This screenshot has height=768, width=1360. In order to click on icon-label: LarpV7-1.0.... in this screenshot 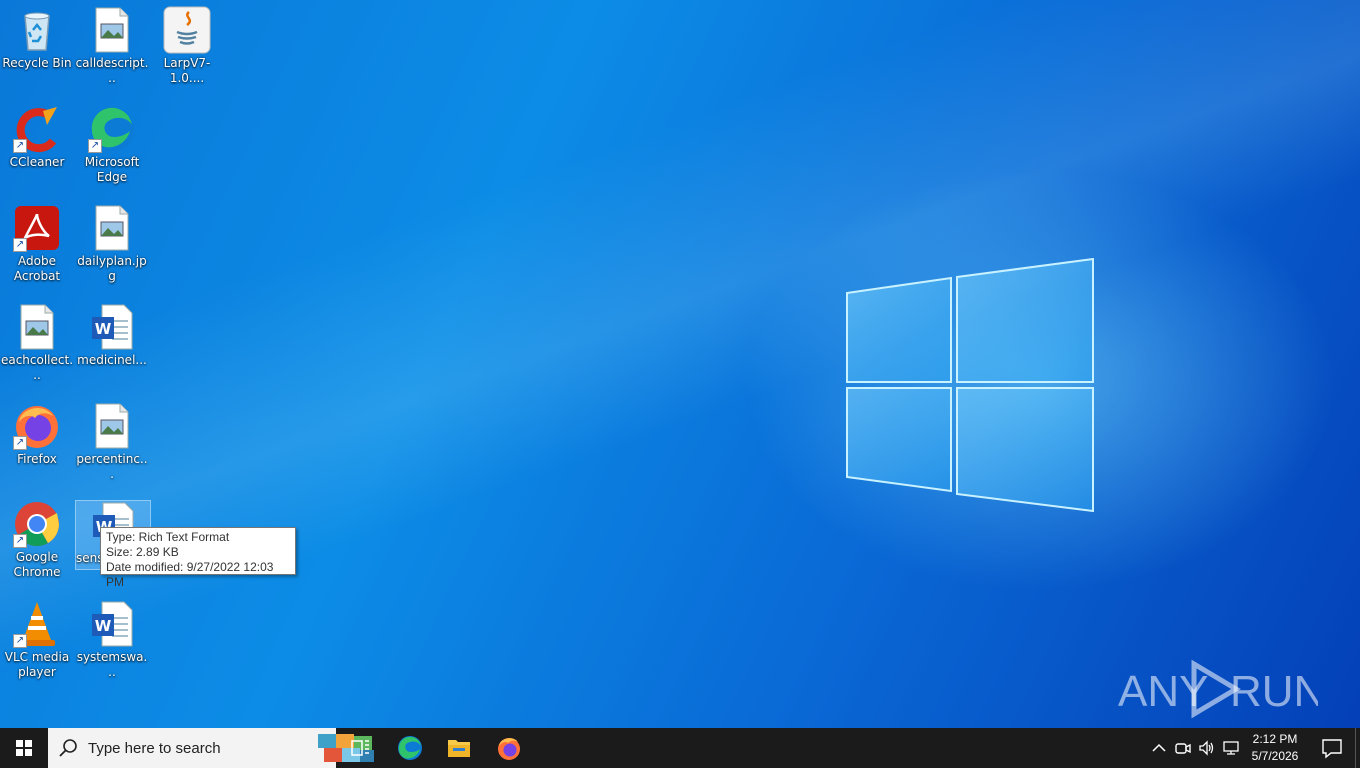, I will do `click(187, 70)`.